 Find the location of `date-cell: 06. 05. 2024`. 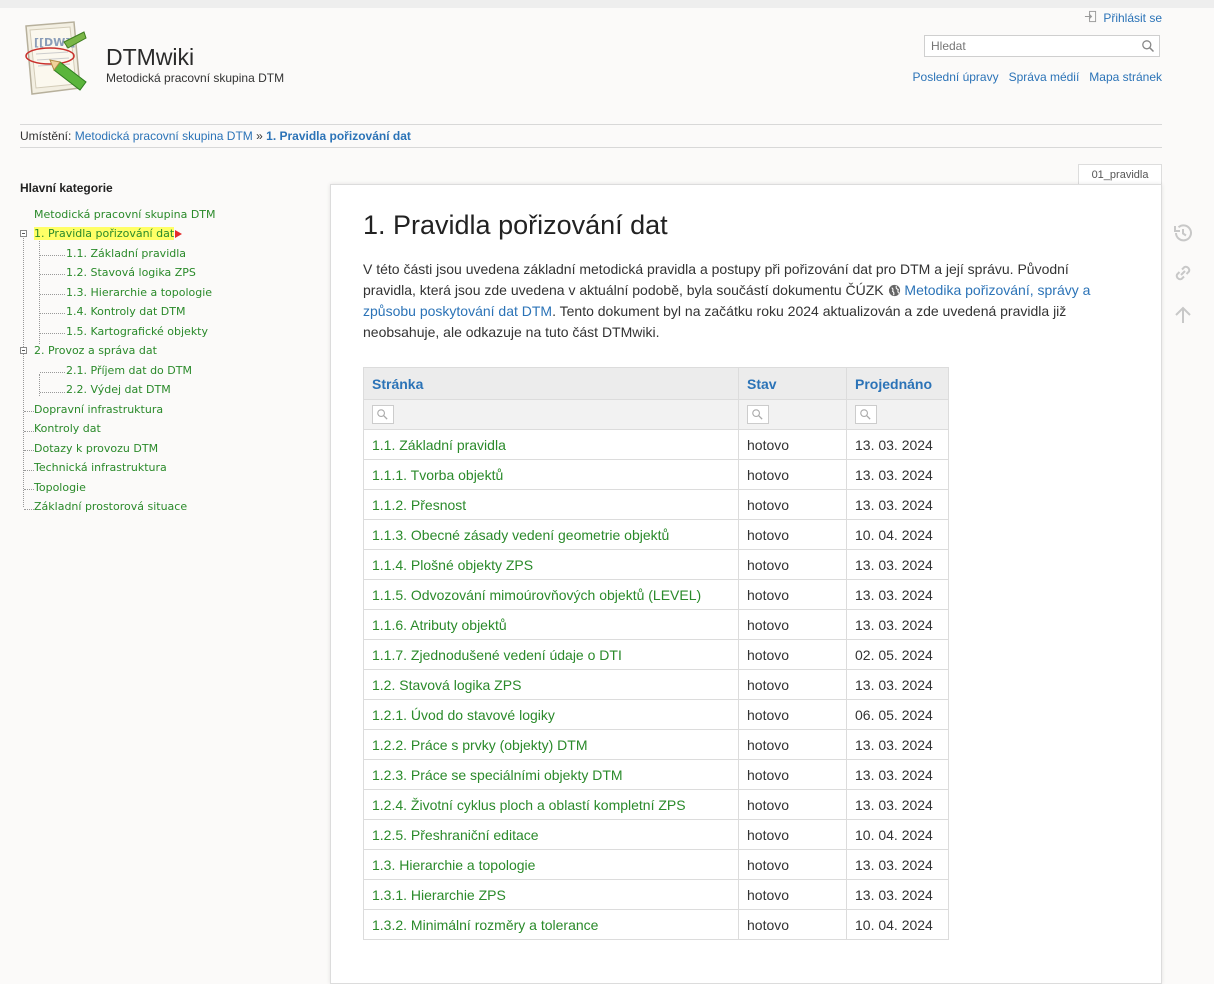

date-cell: 06. 05. 2024 is located at coordinates (897, 714).